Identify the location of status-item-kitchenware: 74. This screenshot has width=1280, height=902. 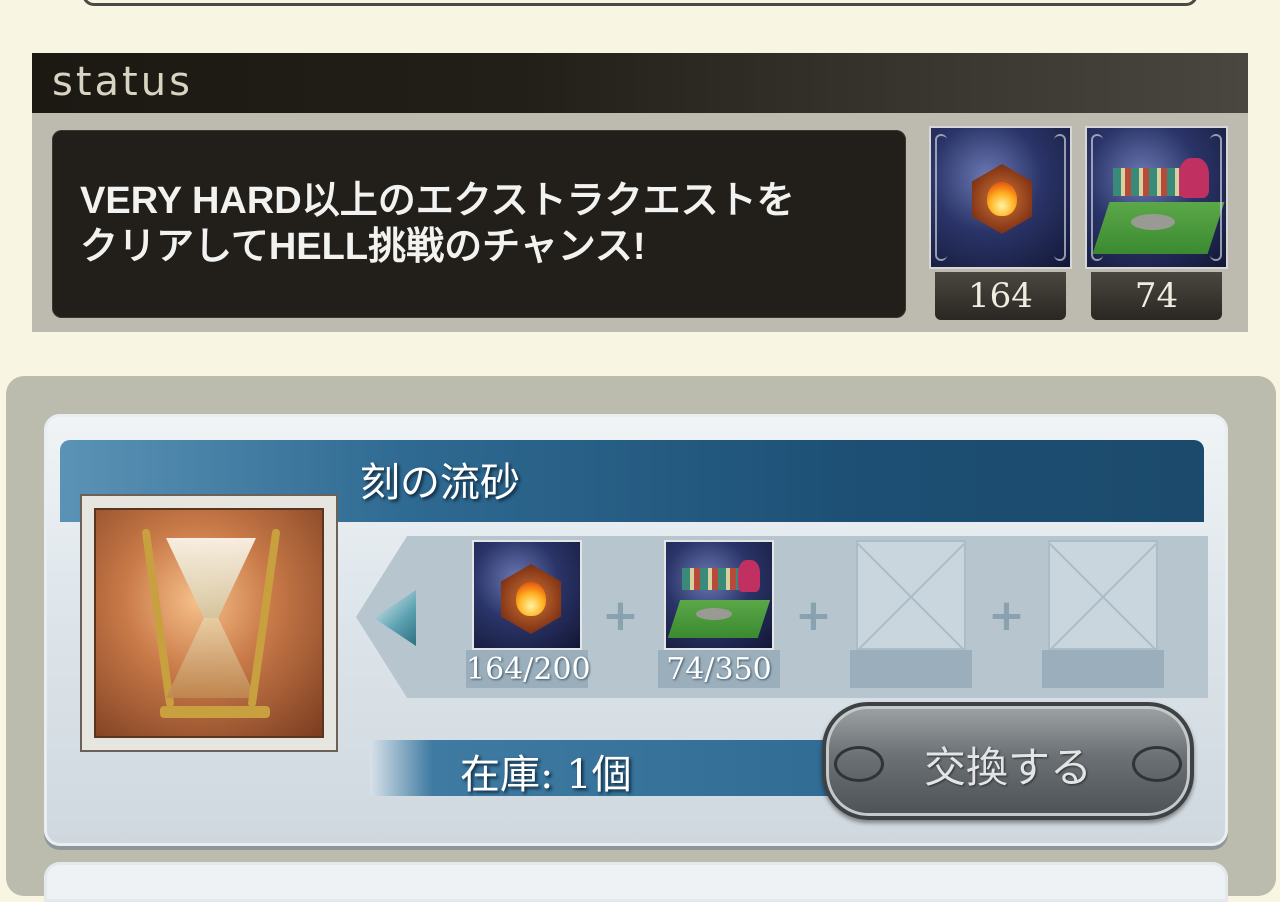
(1156, 224).